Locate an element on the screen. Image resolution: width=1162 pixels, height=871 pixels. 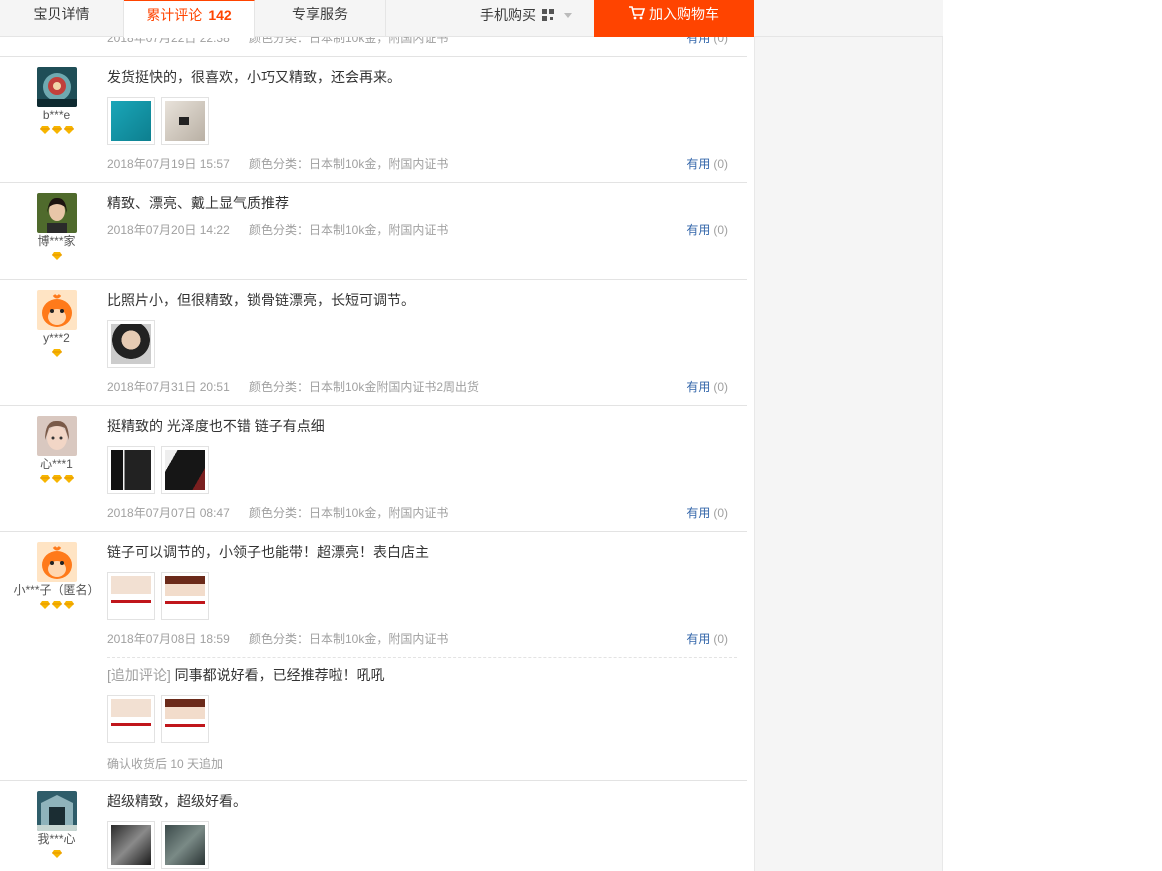
review-date: 2018年07月08日 18:59 is located at coordinates (168, 639).